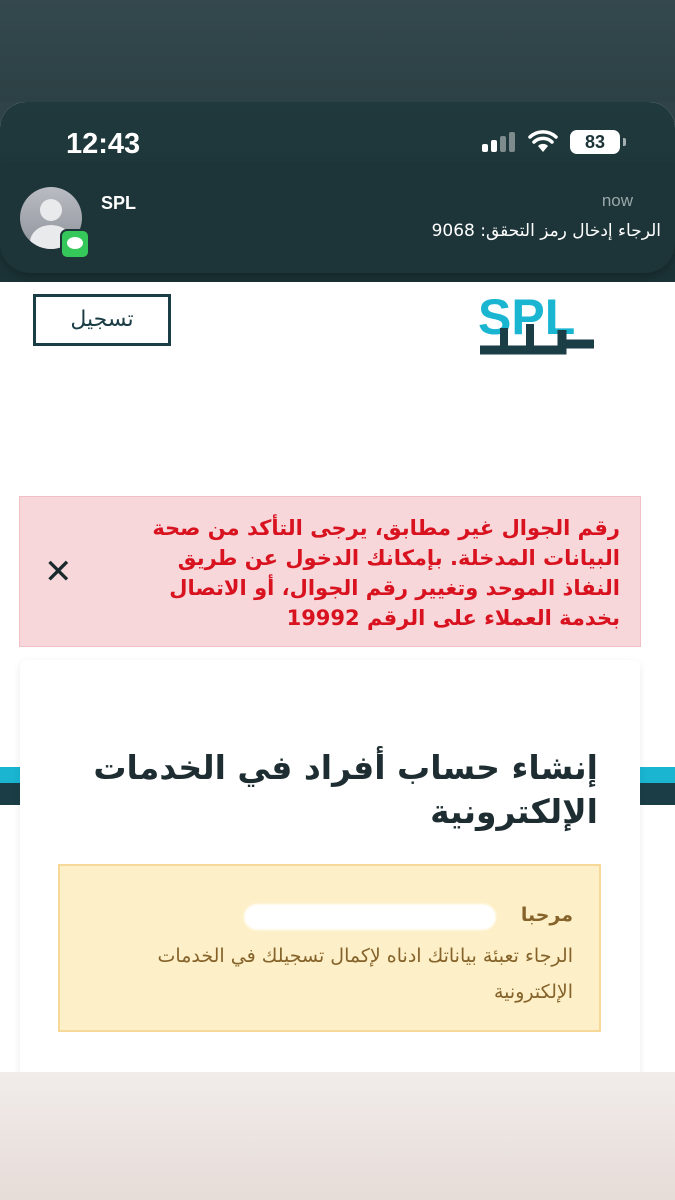  Describe the element at coordinates (546, 915) in the screenshot. I see `greeting-text: مرحبا` at that location.